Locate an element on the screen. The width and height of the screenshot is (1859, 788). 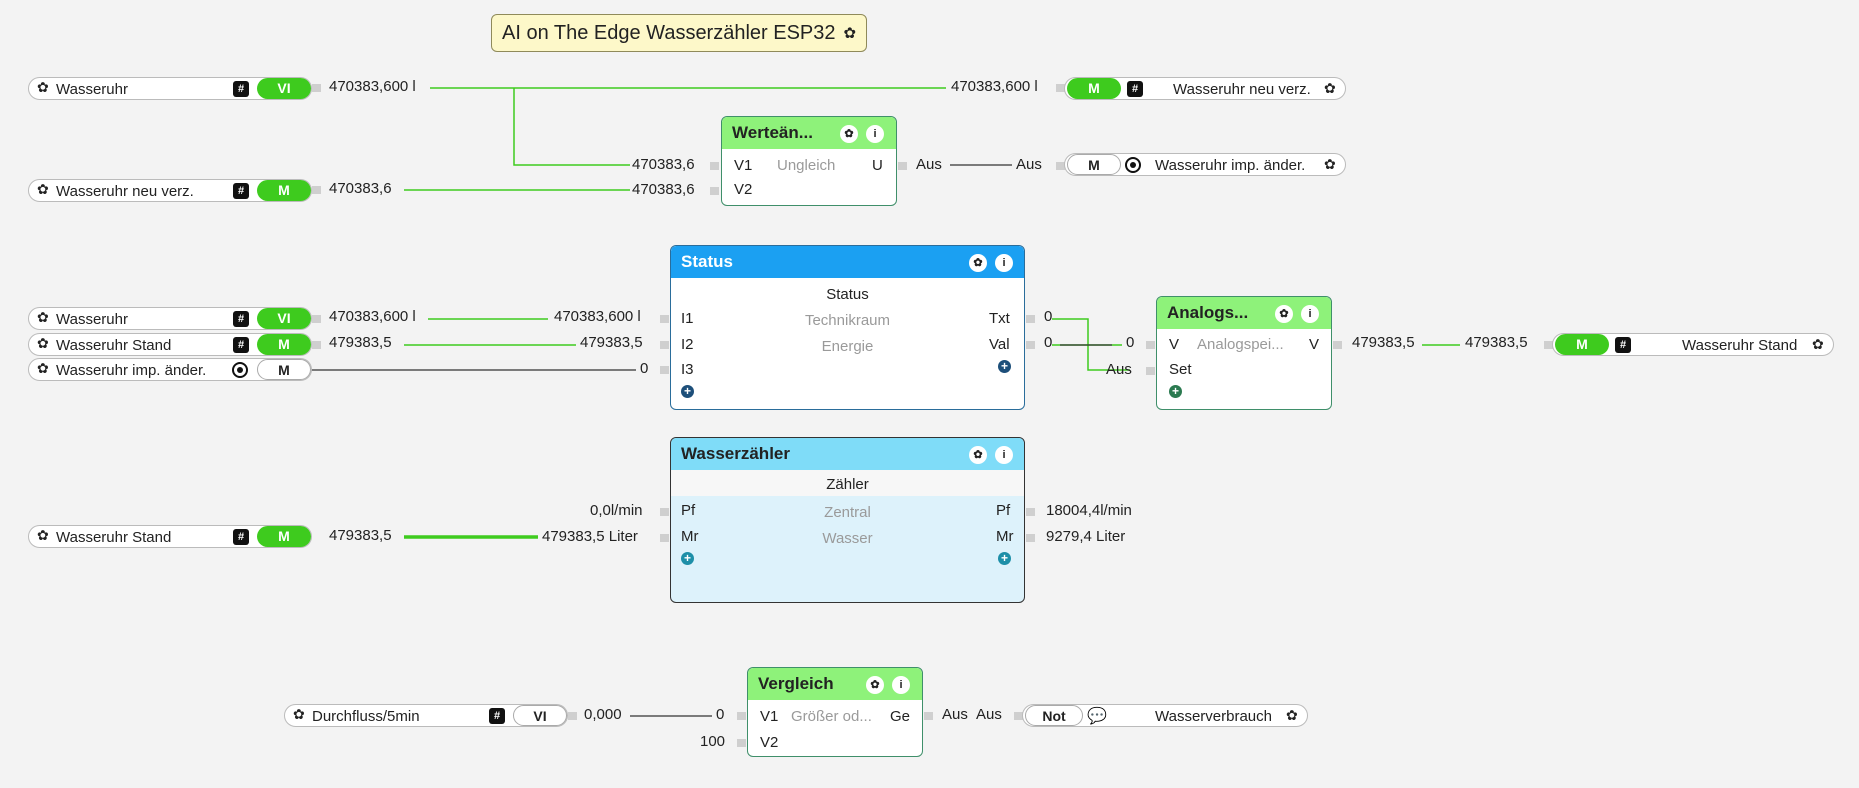
block-header: Werteän... ✿ i is located at coordinates (809, 133).